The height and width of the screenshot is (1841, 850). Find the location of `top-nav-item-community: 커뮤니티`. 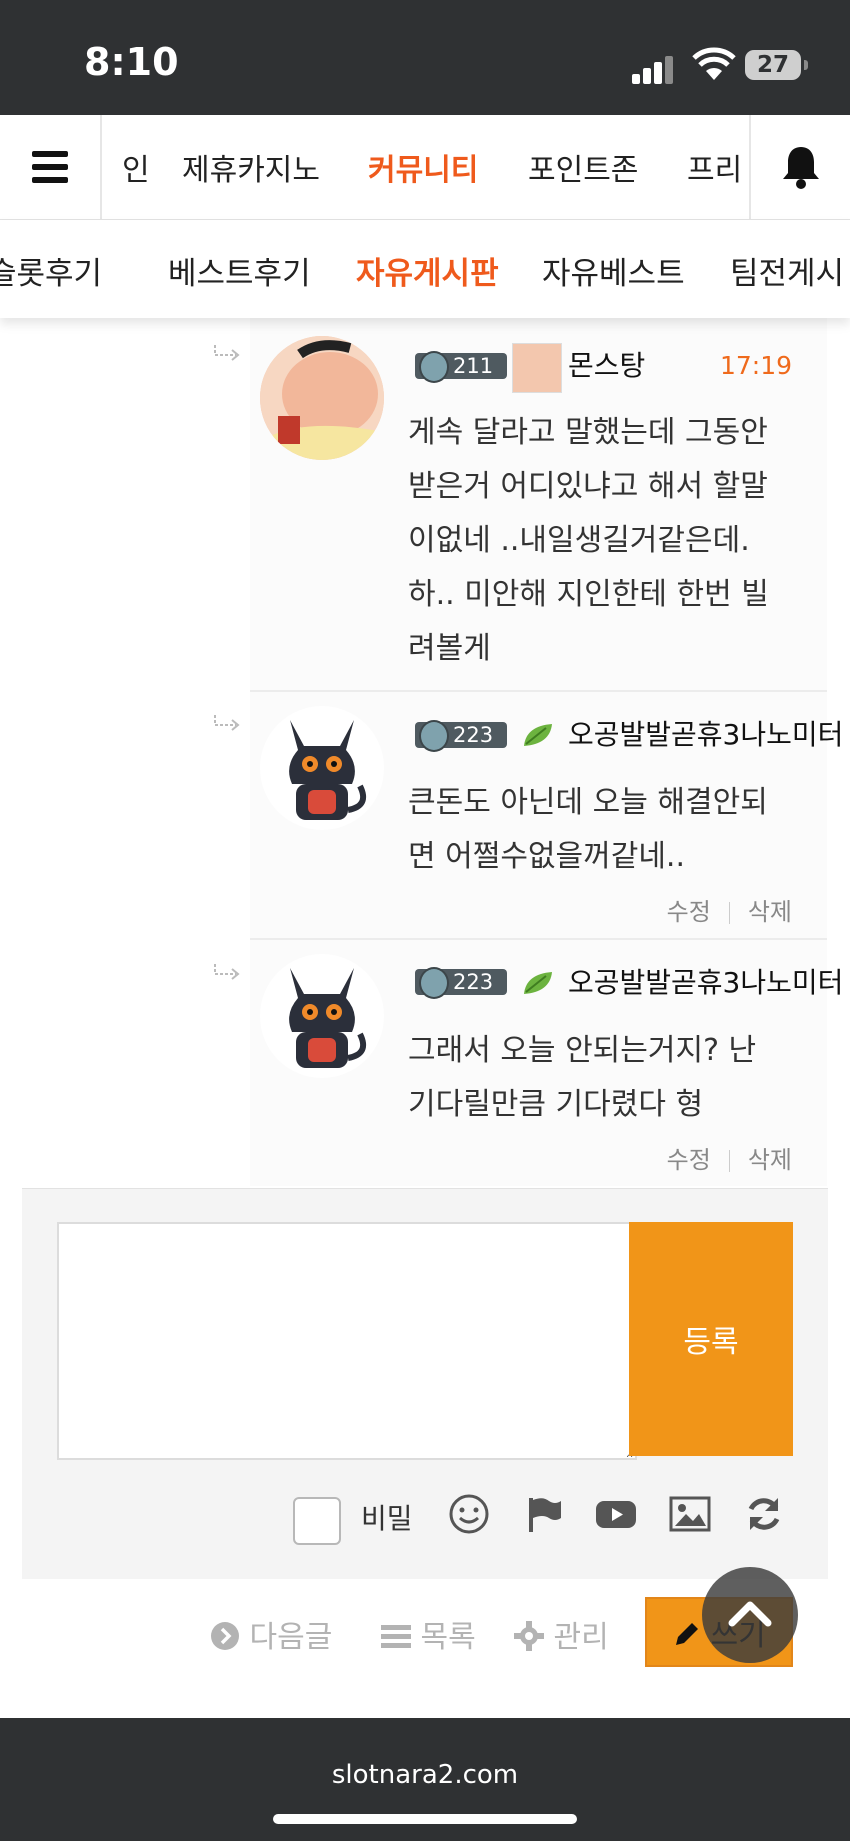

top-nav-item-community: 커뮤니티 is located at coordinates (423, 167).